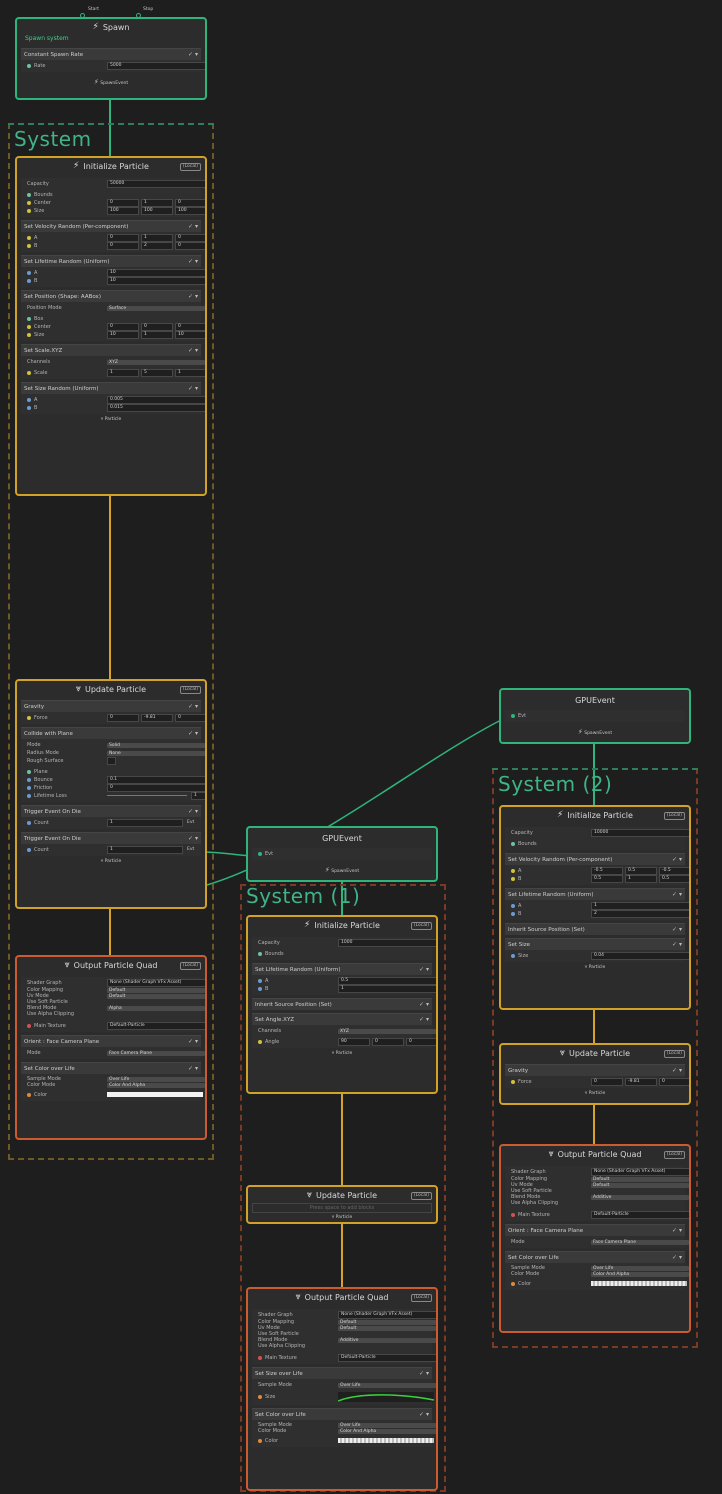 This screenshot has width=722, height=1494. I want to click on size-x-field: 100, so click(123, 211).